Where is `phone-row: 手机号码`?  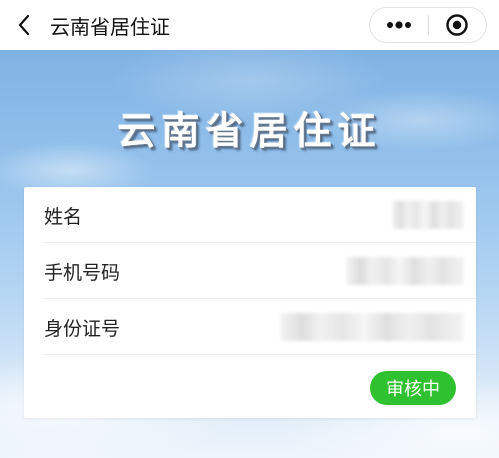 phone-row: 手机号码 is located at coordinates (250, 271).